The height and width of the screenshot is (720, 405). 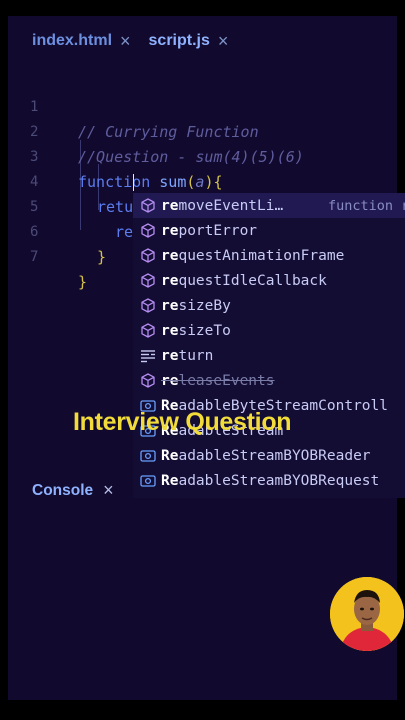 I want to click on suggestion-item: removeEventLi… function r, so click(x=269, y=205).